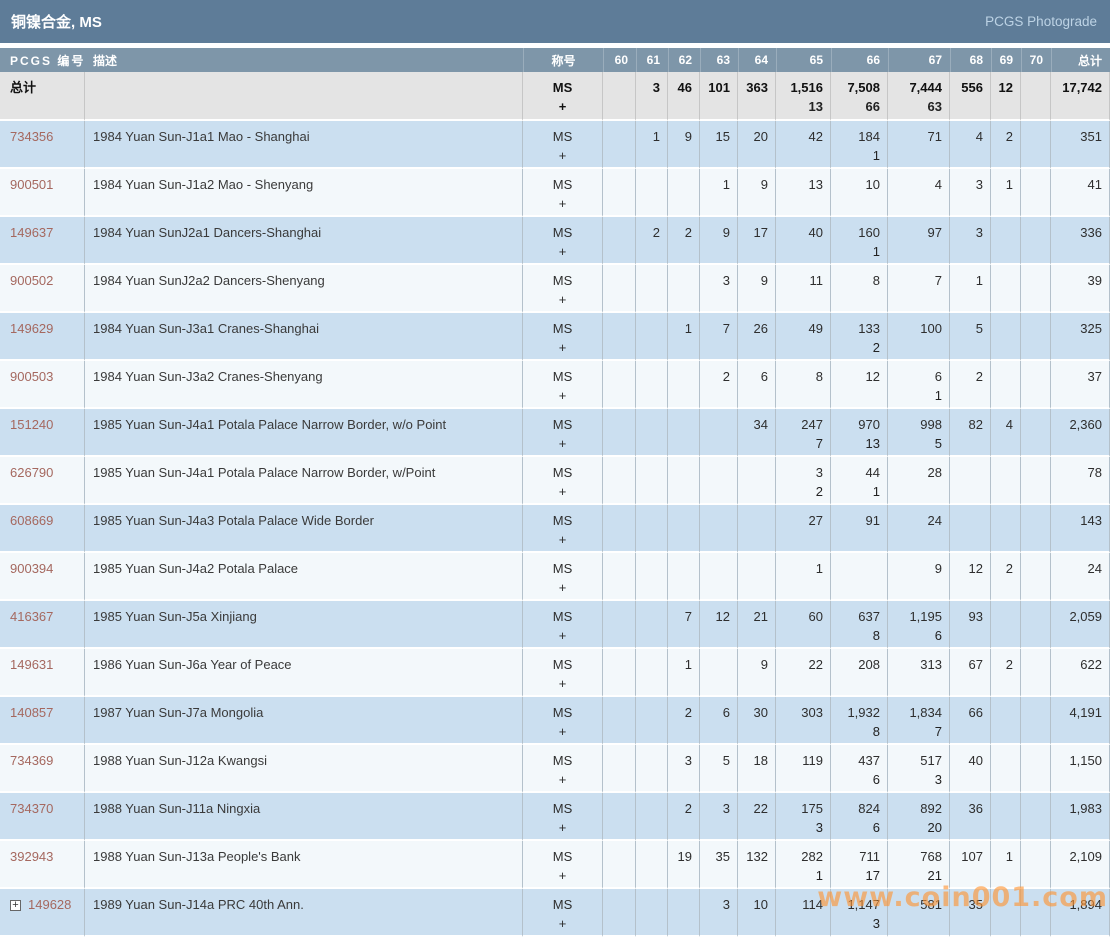  I want to click on pcgs-number-link: 149629, so click(31, 328).